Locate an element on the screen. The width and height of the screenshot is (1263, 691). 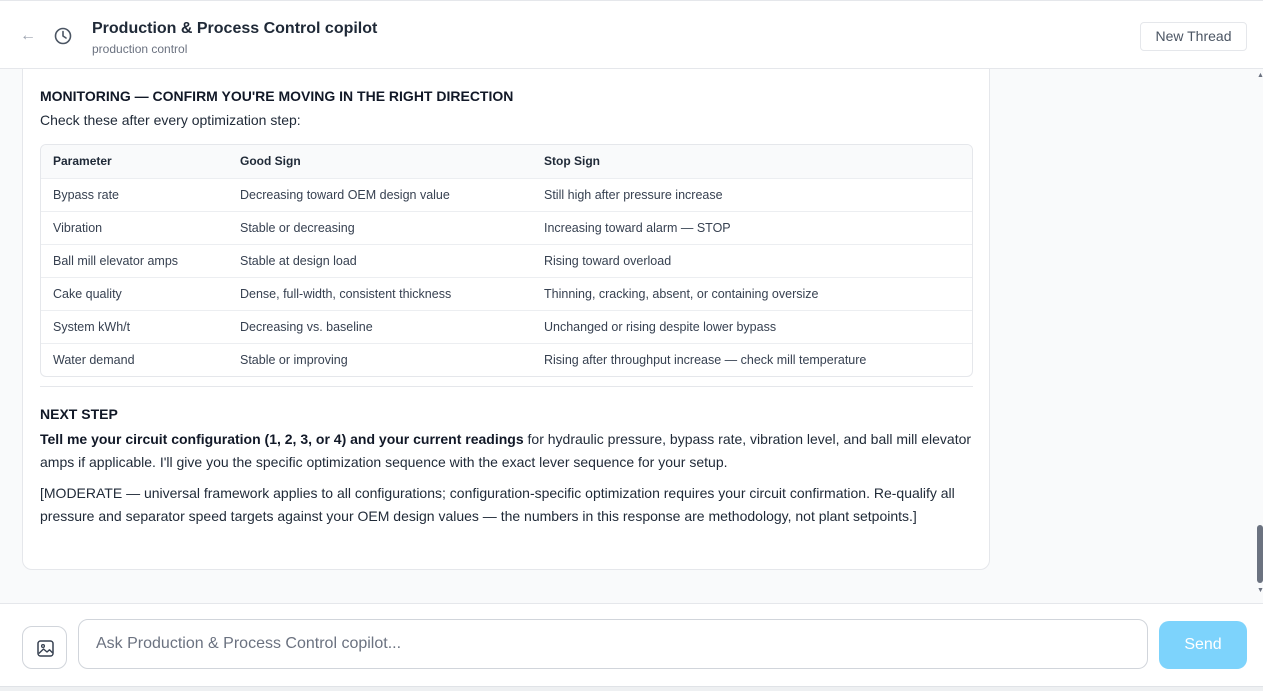
table-cell: Bypass rate is located at coordinates (86, 195).